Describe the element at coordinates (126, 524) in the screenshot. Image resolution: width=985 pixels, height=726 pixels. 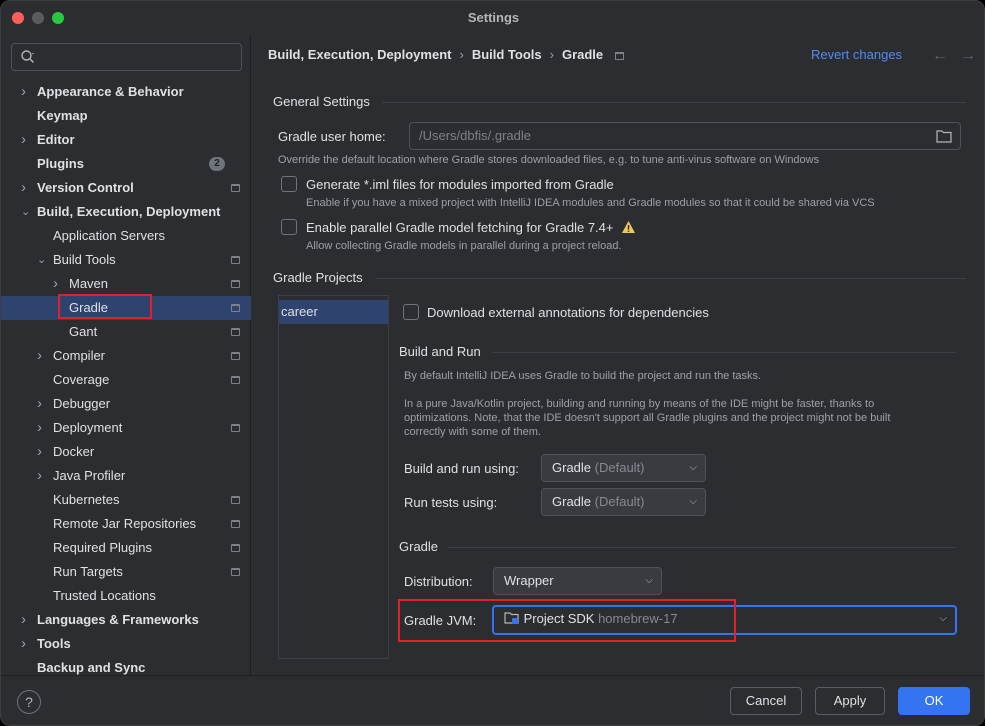
I see `sidebar-item-remote-jar-repositories: Remote Jar Repositories` at that location.